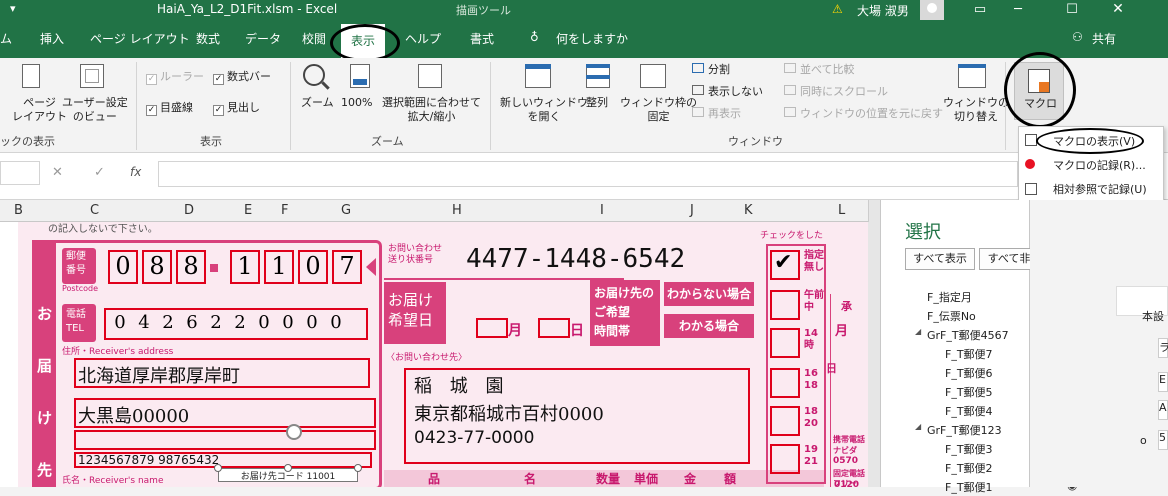 The width and height of the screenshot is (1168, 496). I want to click on formula-bar-checkbox: ✓ 数式バー, so click(242, 77).